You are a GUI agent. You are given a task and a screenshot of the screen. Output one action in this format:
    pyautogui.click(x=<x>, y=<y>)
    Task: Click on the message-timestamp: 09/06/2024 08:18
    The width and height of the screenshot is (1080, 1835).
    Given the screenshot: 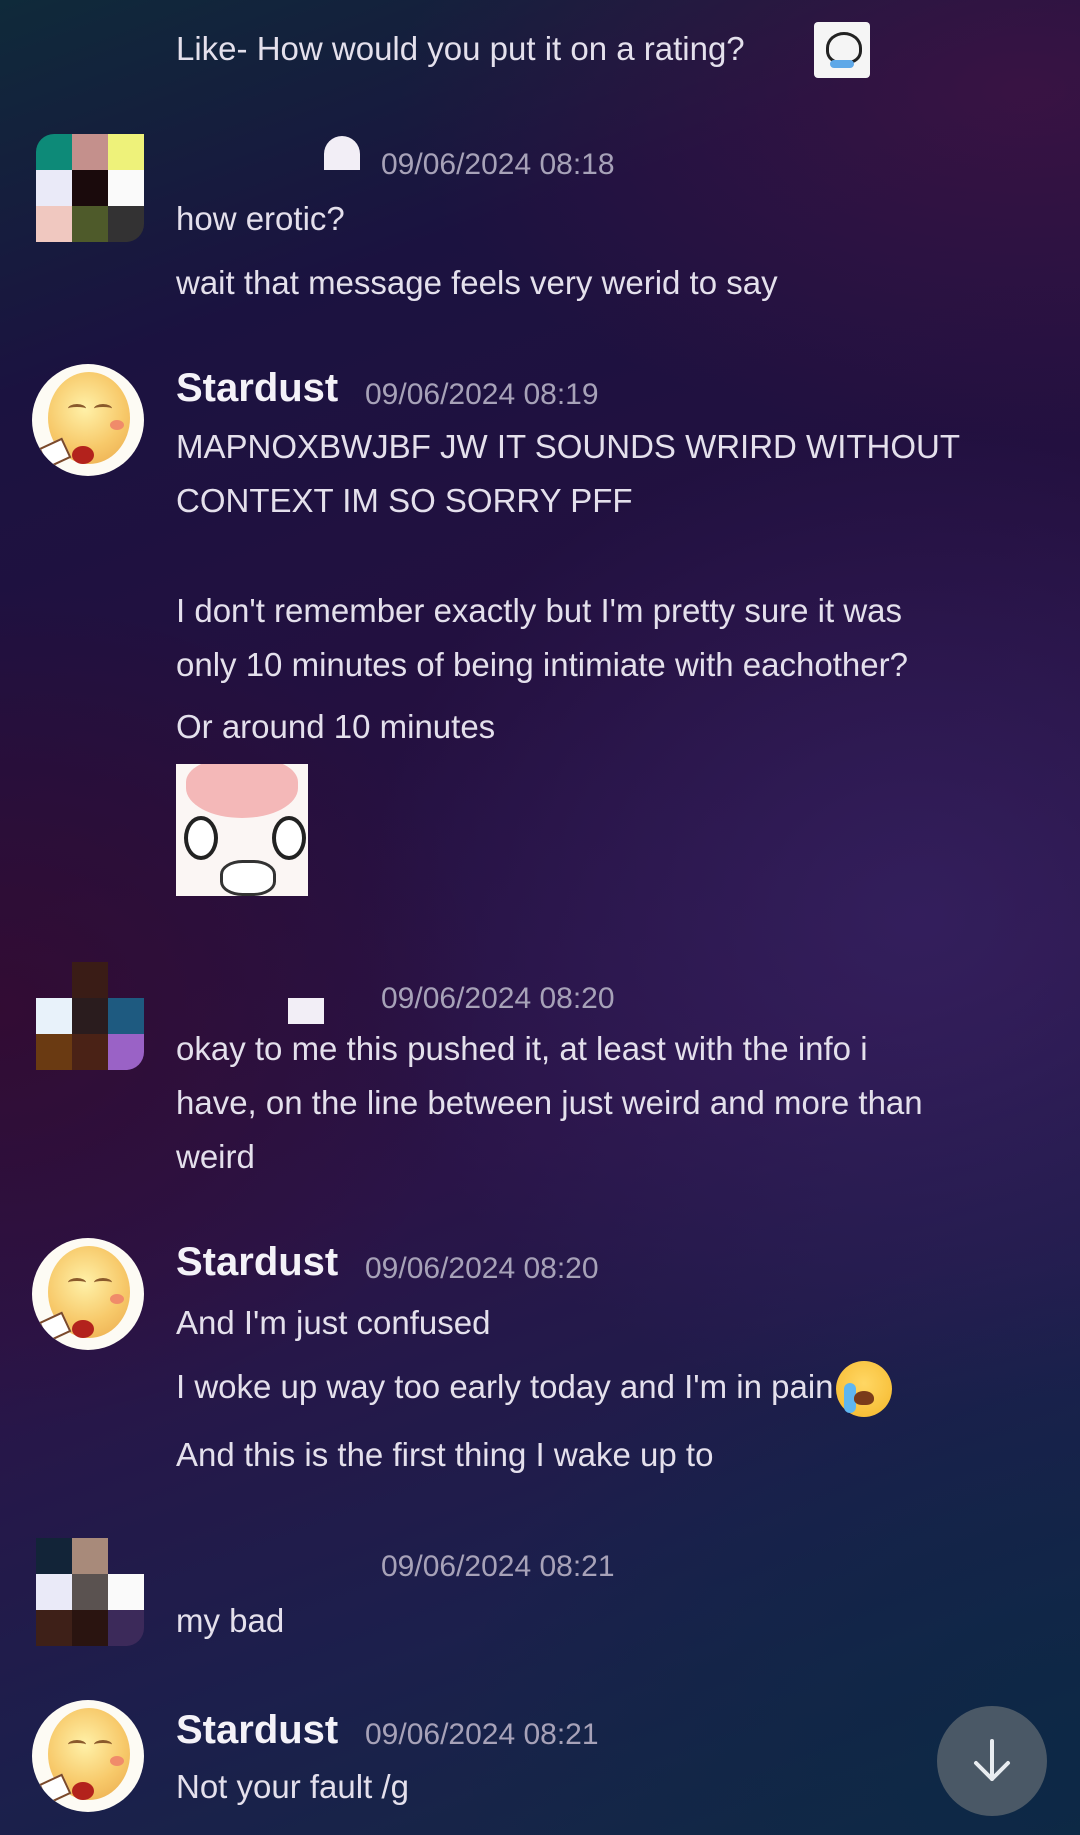 What is the action you would take?
    pyautogui.click(x=498, y=164)
    